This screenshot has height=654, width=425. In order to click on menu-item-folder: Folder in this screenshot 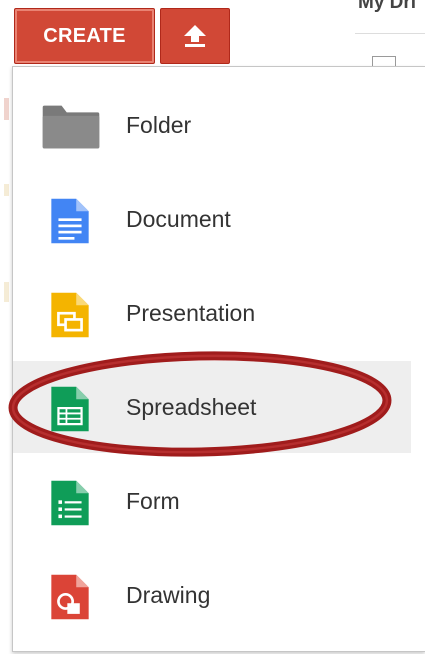, I will do `click(212, 125)`.